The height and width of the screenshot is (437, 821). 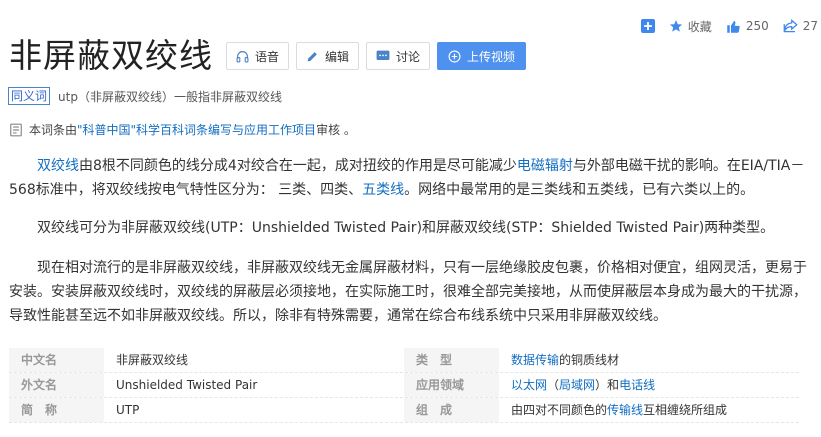 I want to click on edit-button: 编辑, so click(x=328, y=56).